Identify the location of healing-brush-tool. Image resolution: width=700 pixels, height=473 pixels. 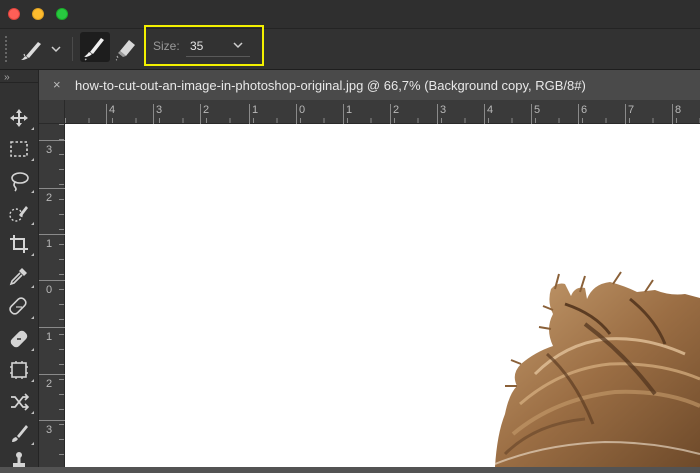
(20, 339).